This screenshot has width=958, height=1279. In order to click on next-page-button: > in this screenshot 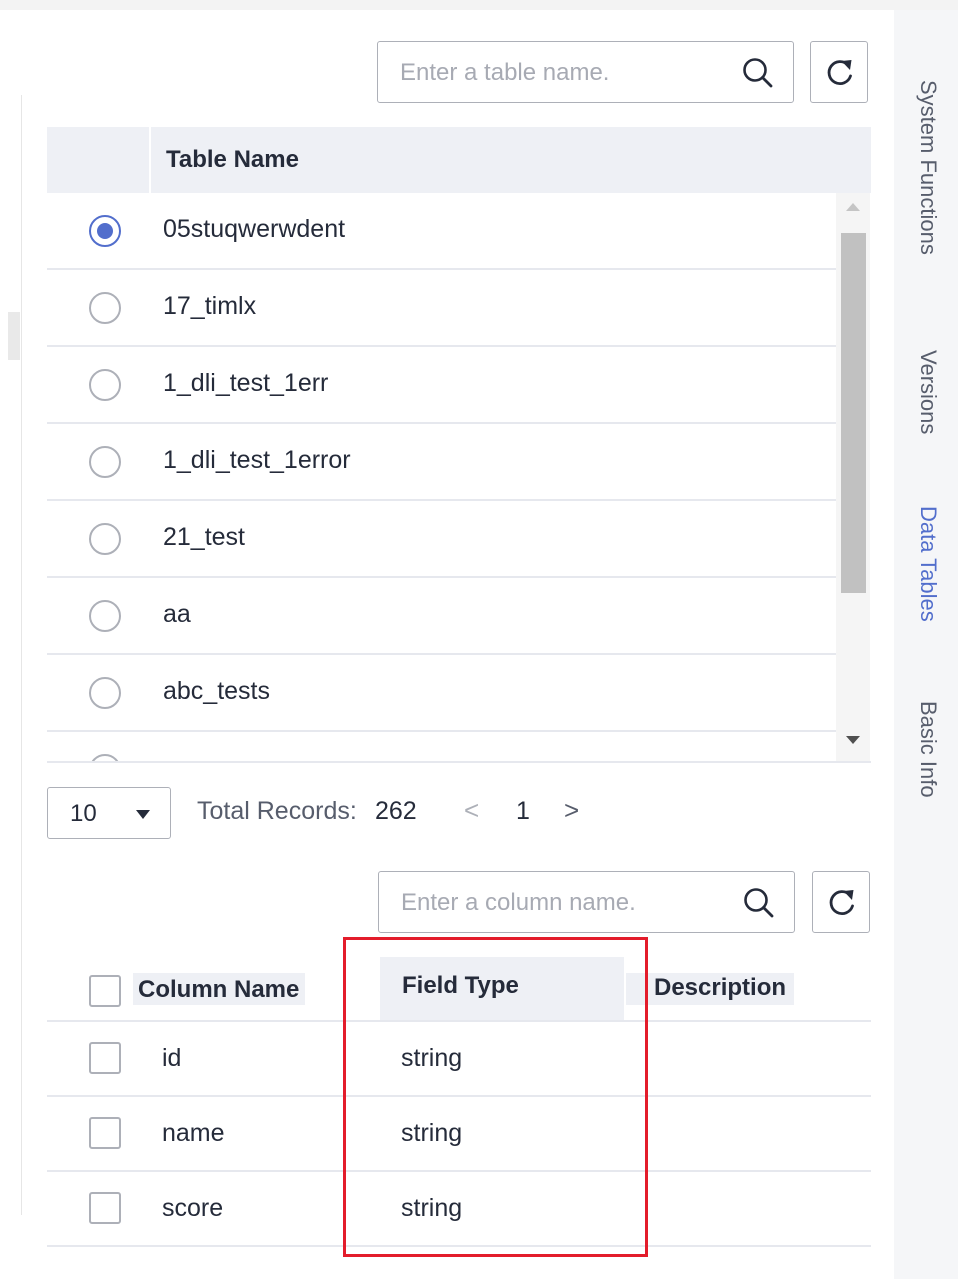, I will do `click(571, 810)`.